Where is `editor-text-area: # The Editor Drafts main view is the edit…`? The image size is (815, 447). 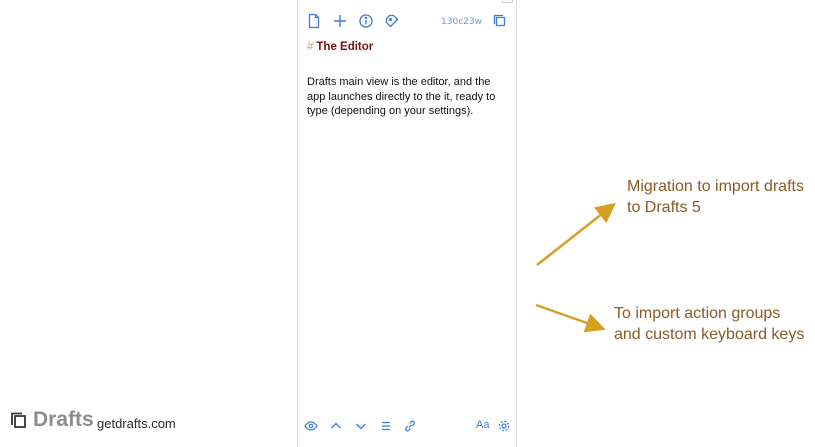
editor-text-area: # The Editor Drafts main view is the edit… is located at coordinates (406, 80).